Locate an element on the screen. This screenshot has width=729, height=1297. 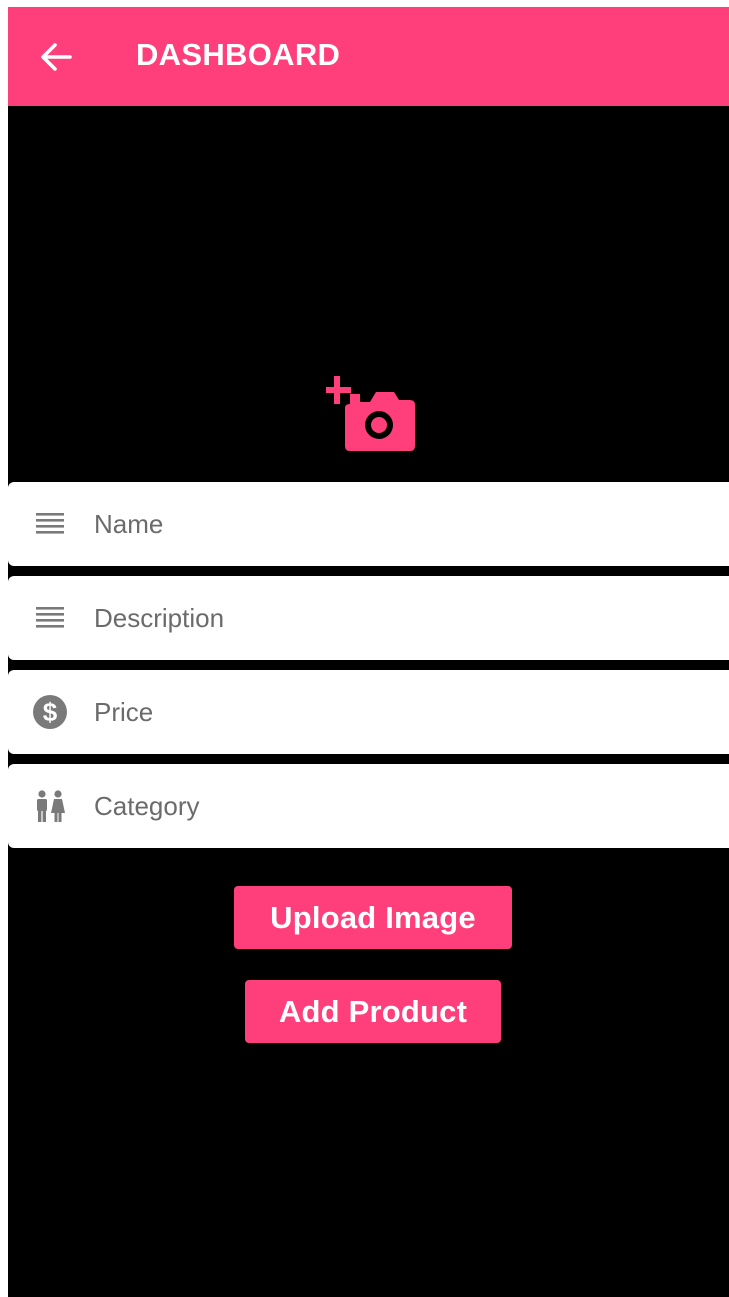
description-field is located at coordinates (368, 618).